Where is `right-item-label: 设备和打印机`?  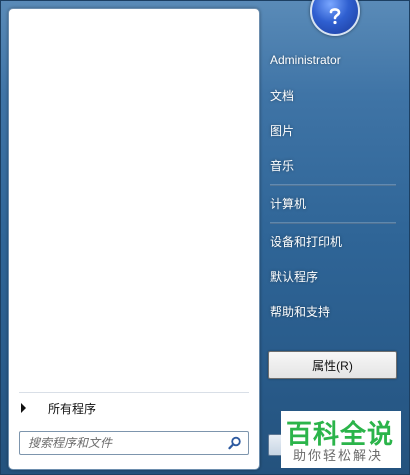
right-item-label: 设备和打印机 is located at coordinates (306, 241).